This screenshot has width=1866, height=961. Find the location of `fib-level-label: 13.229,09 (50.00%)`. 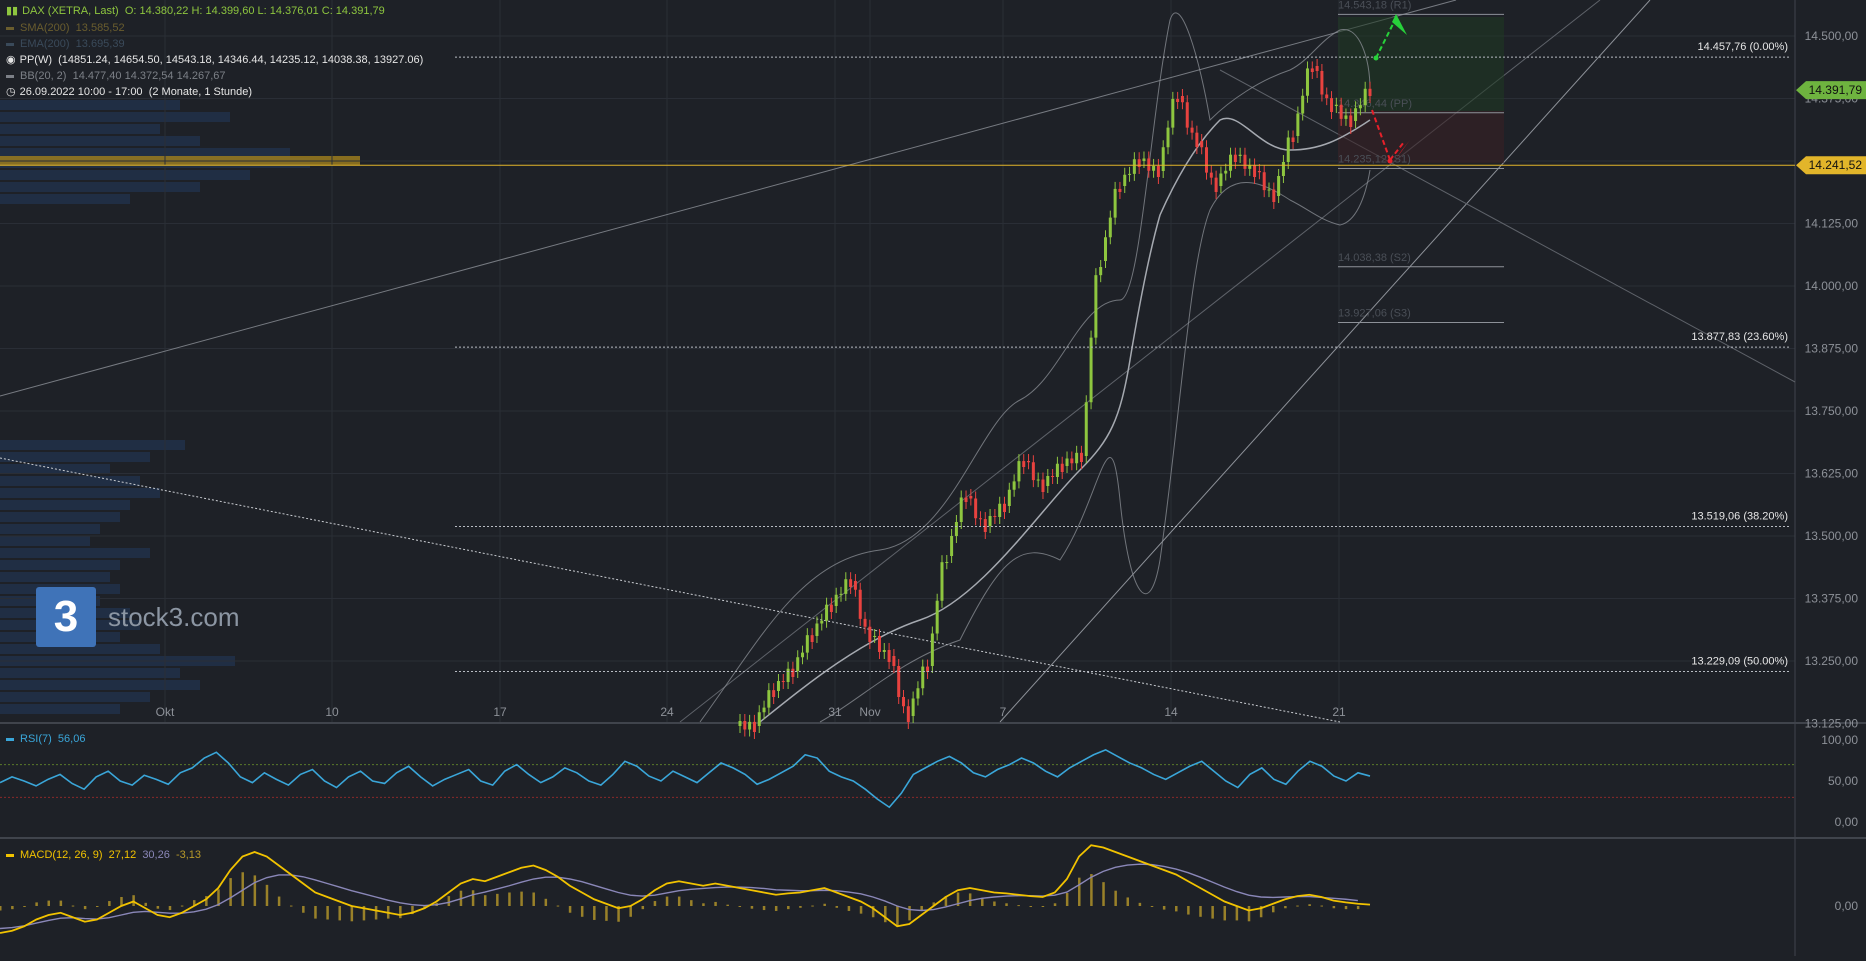

fib-level-label: 13.229,09 (50.00%) is located at coordinates (1739, 661).